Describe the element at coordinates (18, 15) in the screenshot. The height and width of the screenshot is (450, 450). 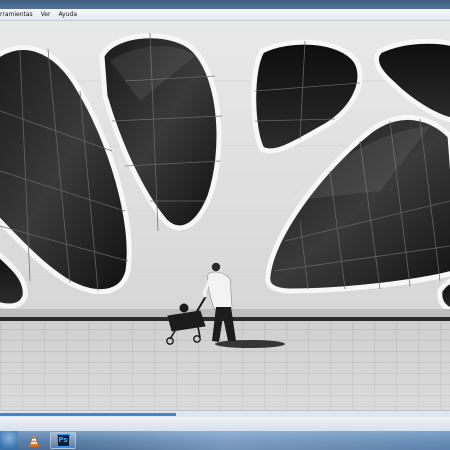
I see `menu-herramientas: rramientas` at that location.